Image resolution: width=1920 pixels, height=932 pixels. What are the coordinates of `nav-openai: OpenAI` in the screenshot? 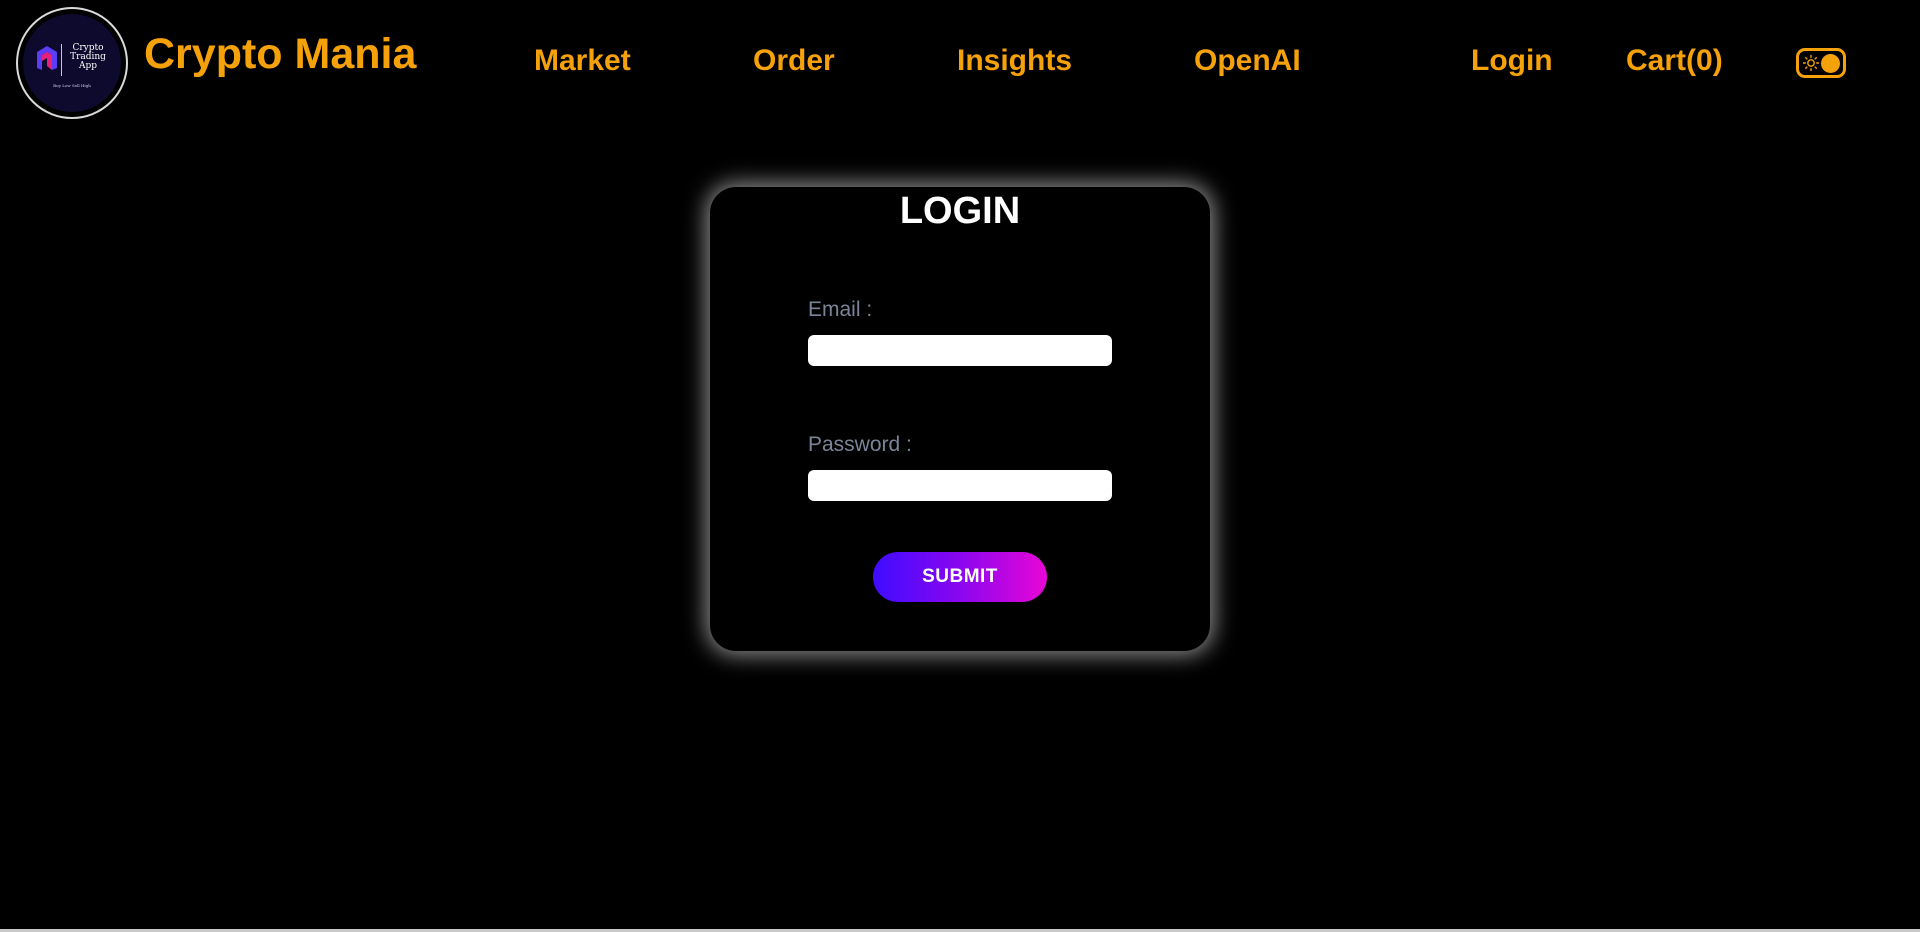 It's located at (1247, 61).